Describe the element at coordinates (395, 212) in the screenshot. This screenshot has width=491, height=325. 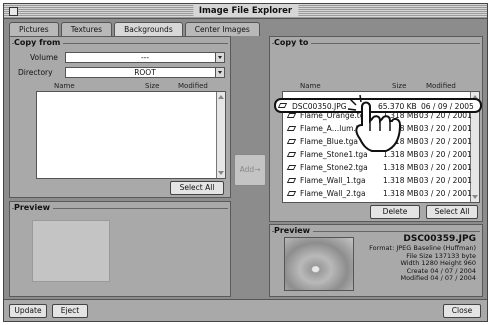
I see `delete-button: Delete` at that location.